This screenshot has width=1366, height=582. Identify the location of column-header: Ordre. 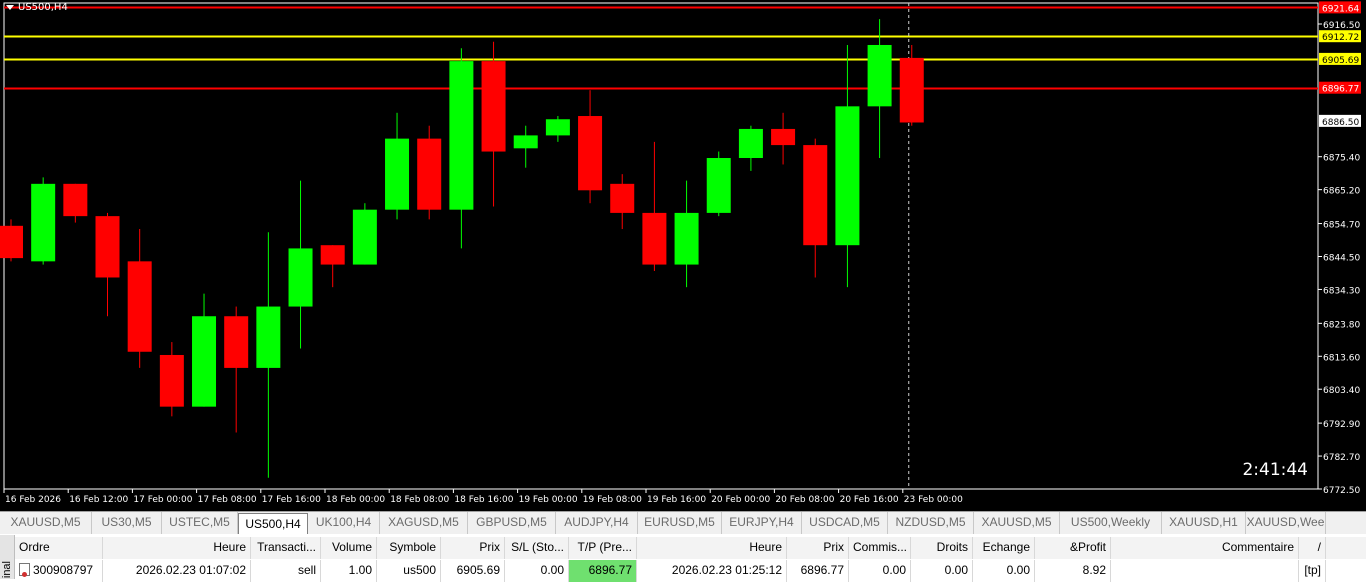
(59, 548).